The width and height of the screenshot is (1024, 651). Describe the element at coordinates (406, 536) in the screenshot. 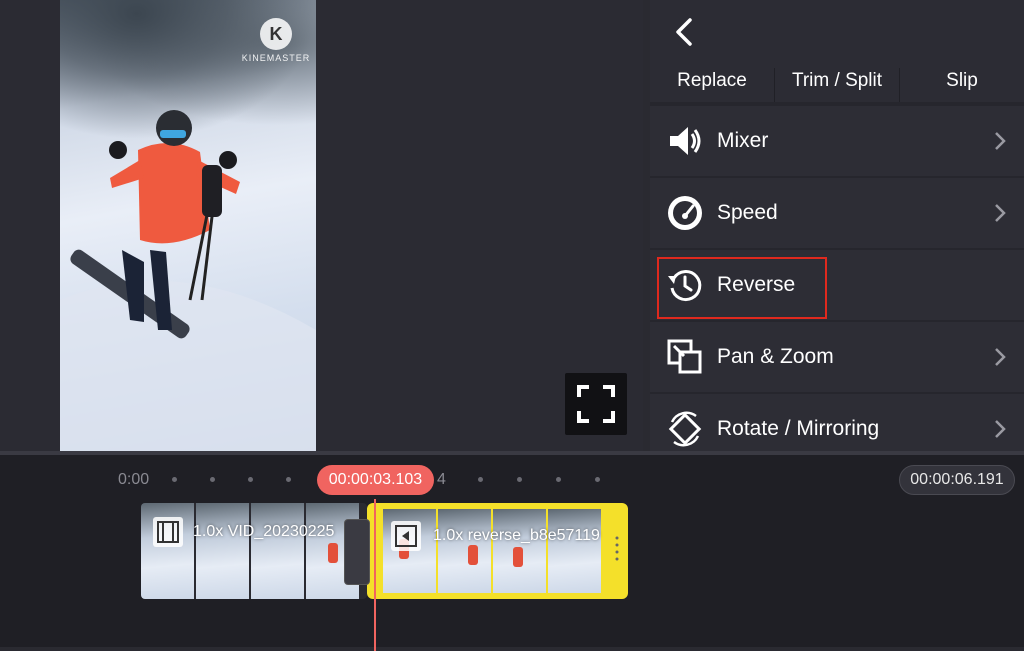

I see `reverse-film-icon` at that location.